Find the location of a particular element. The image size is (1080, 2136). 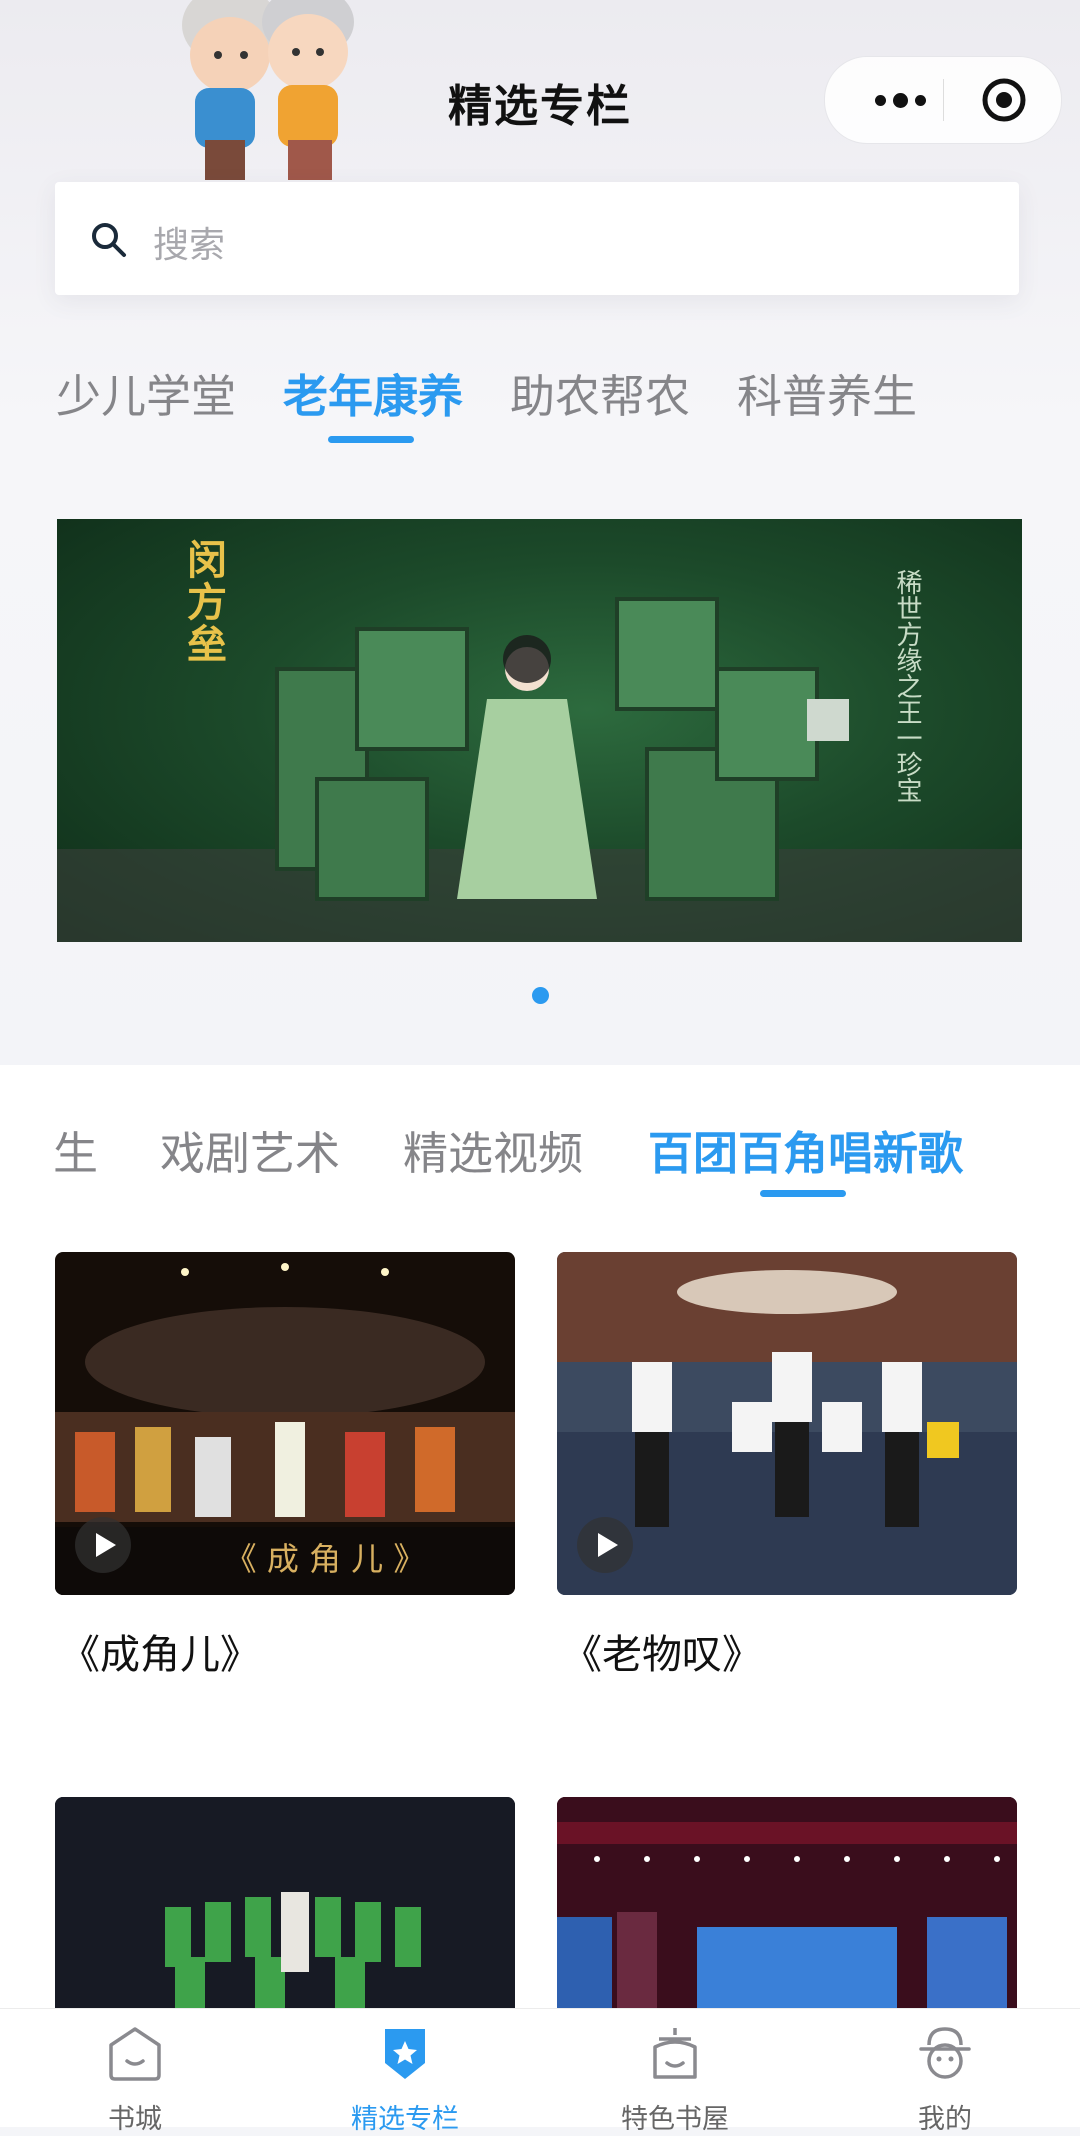

subtab-drama-art: 戏剧艺术 is located at coordinates (250, 1149).